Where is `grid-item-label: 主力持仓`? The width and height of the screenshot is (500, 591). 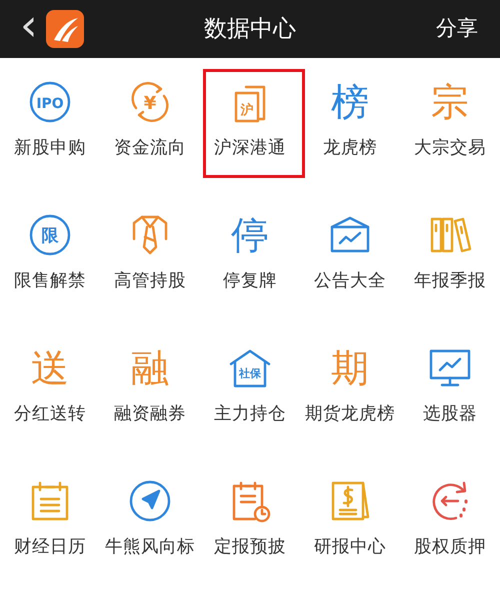 grid-item-label: 主力持仓 is located at coordinates (250, 415).